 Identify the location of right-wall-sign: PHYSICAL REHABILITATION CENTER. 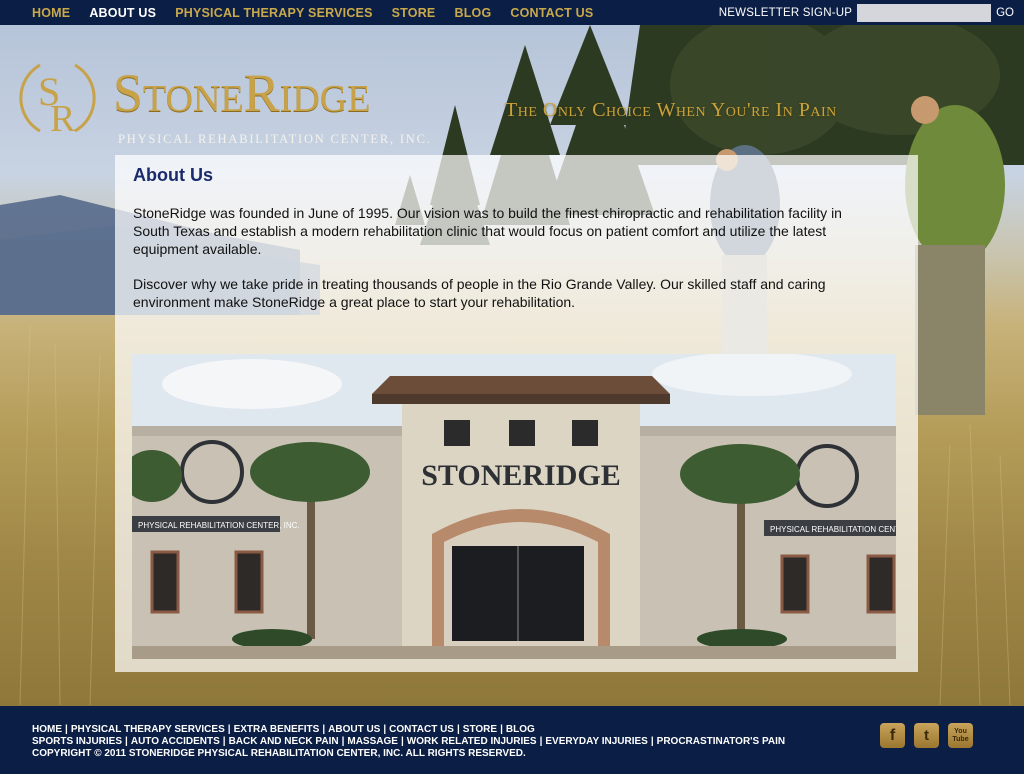
(833, 529).